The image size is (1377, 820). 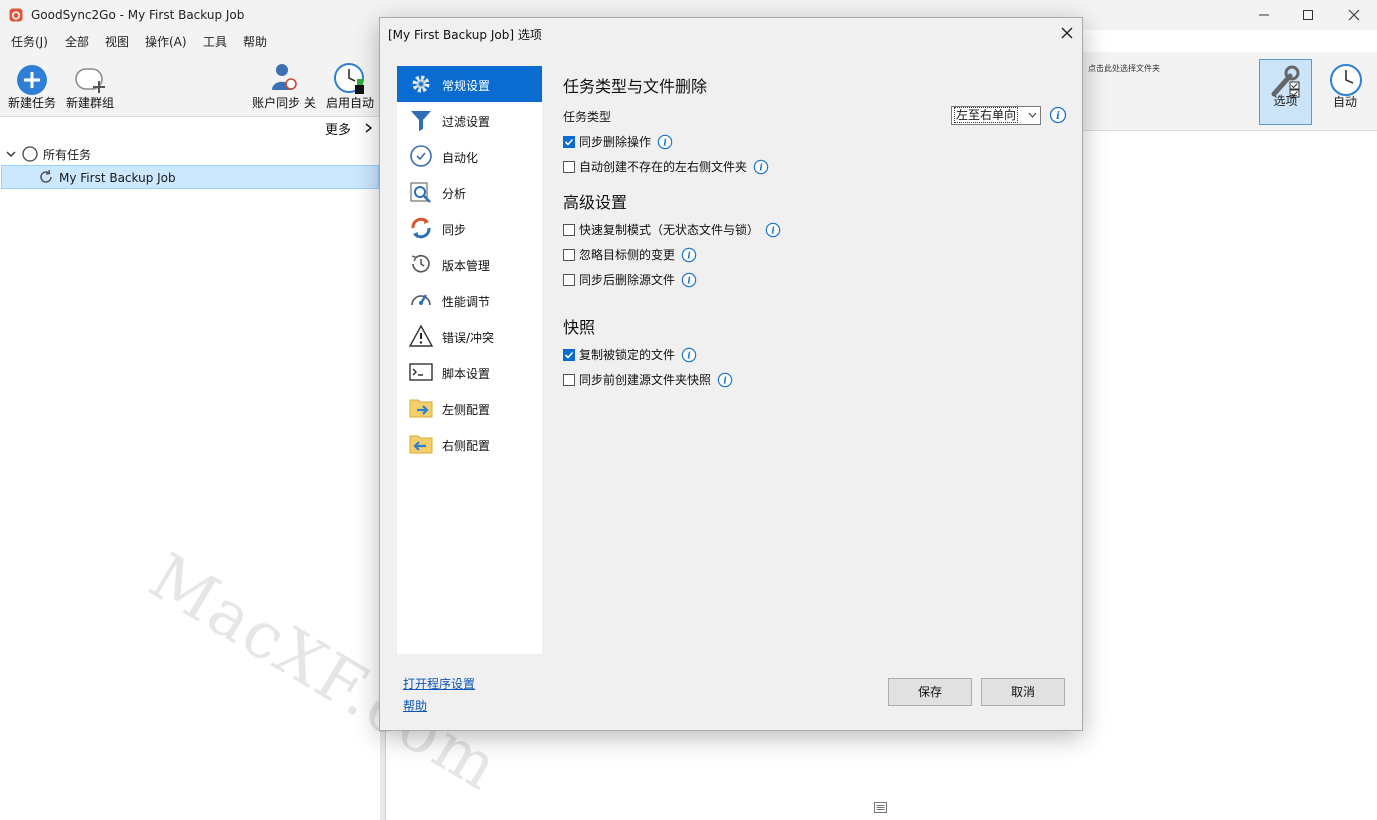 I want to click on auto-button: 自动, so click(x=1345, y=92).